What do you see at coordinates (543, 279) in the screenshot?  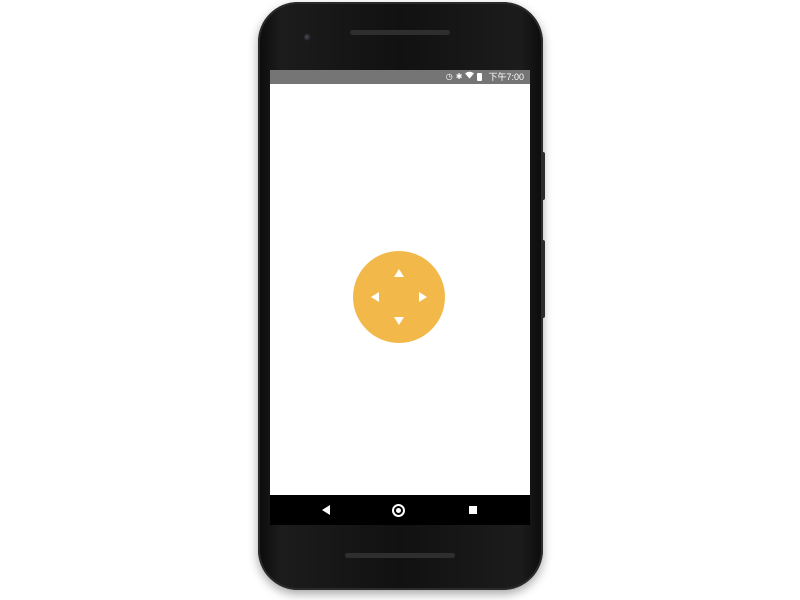 I see `volume-button` at bounding box center [543, 279].